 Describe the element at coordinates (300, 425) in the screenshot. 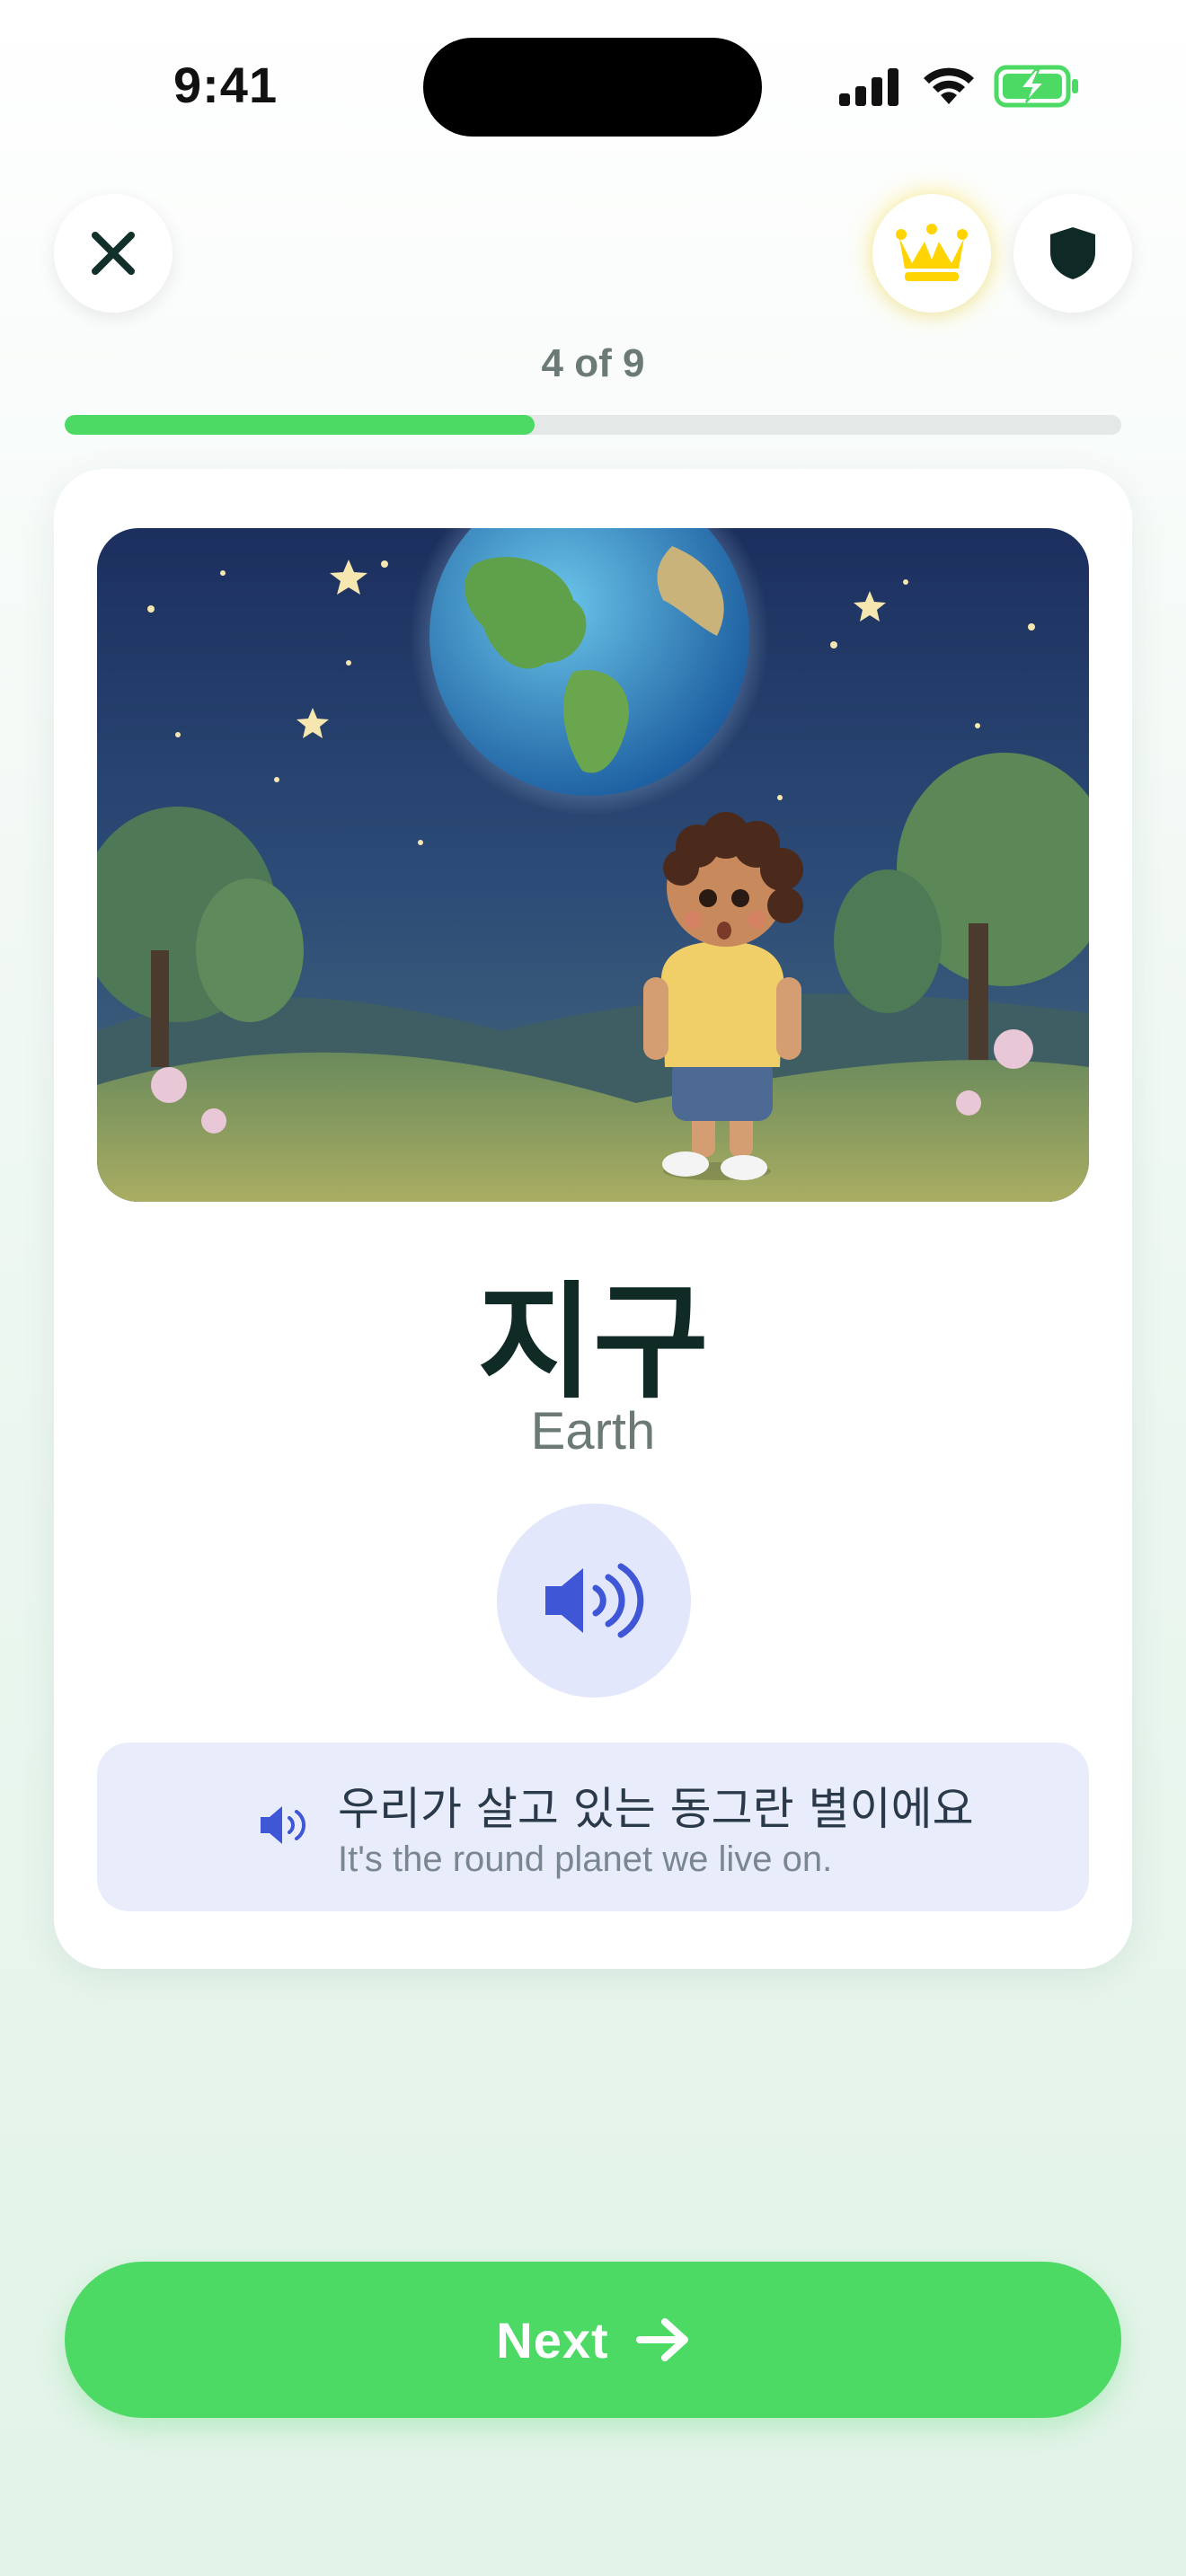

I see `progress-fill` at that location.